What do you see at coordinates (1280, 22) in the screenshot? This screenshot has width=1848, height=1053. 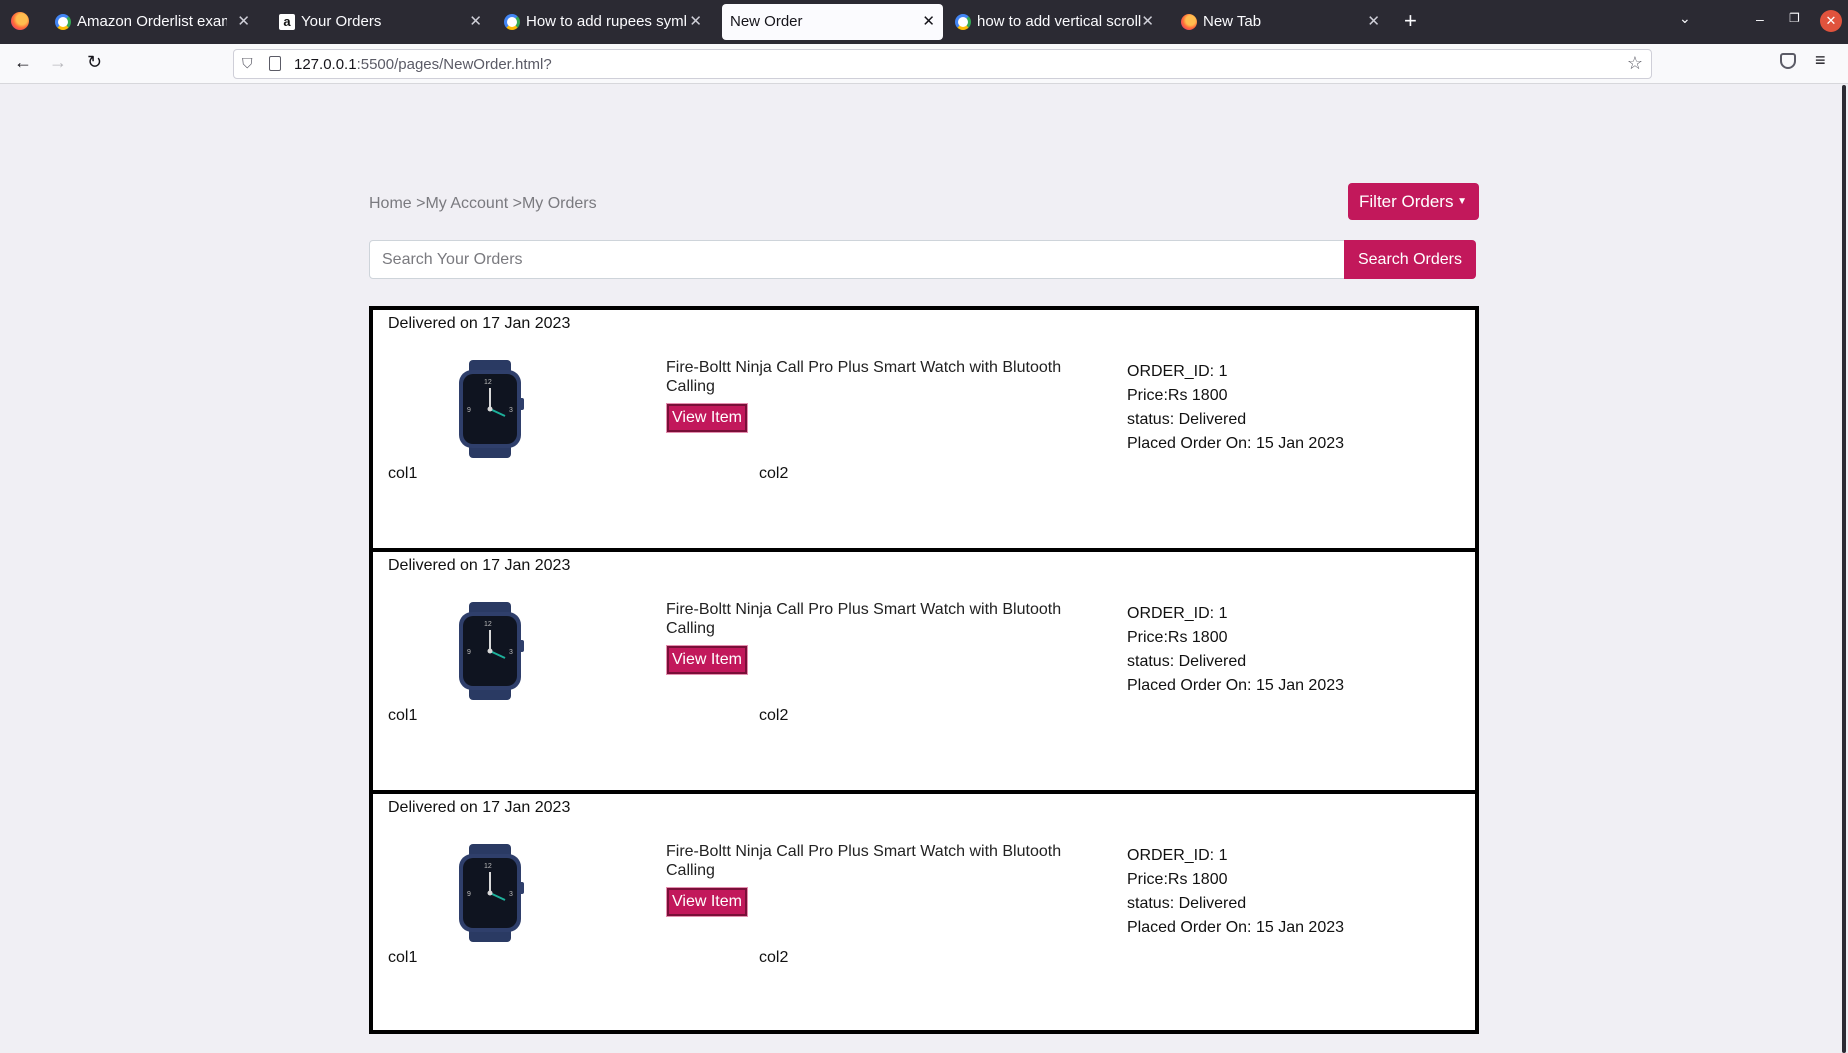 I see `tab-new-tab: New Tab ✕` at bounding box center [1280, 22].